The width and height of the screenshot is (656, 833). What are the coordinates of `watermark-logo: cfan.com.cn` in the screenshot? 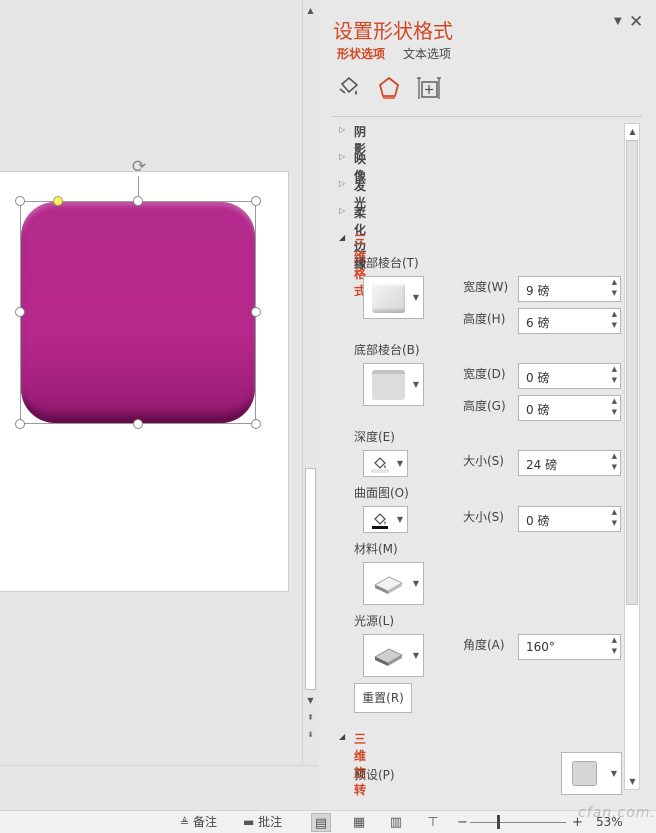 It's located at (617, 813).